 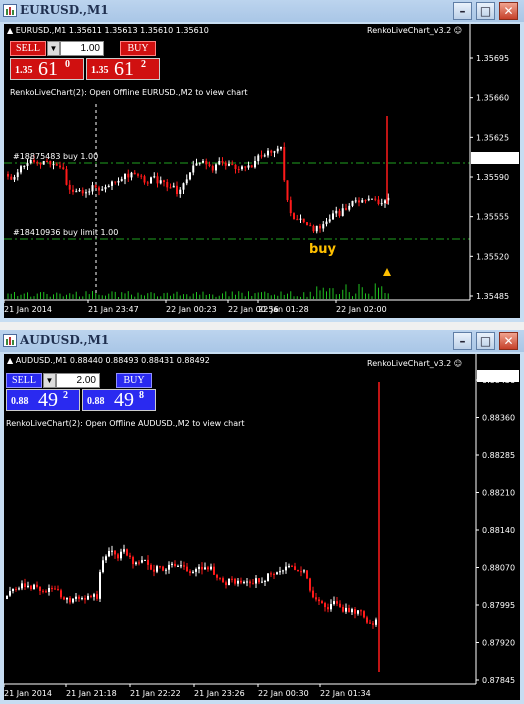 What do you see at coordinates (10, 340) in the screenshot?
I see `chart-window-icon` at bounding box center [10, 340].